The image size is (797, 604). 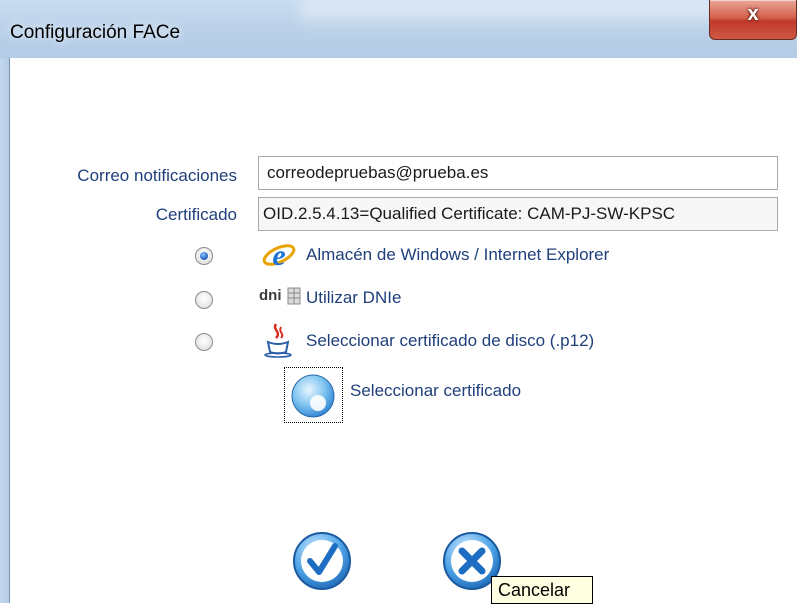 What do you see at coordinates (458, 254) in the screenshot?
I see `option-label-windows: Almacén de Windows / Internet Explorer` at bounding box center [458, 254].